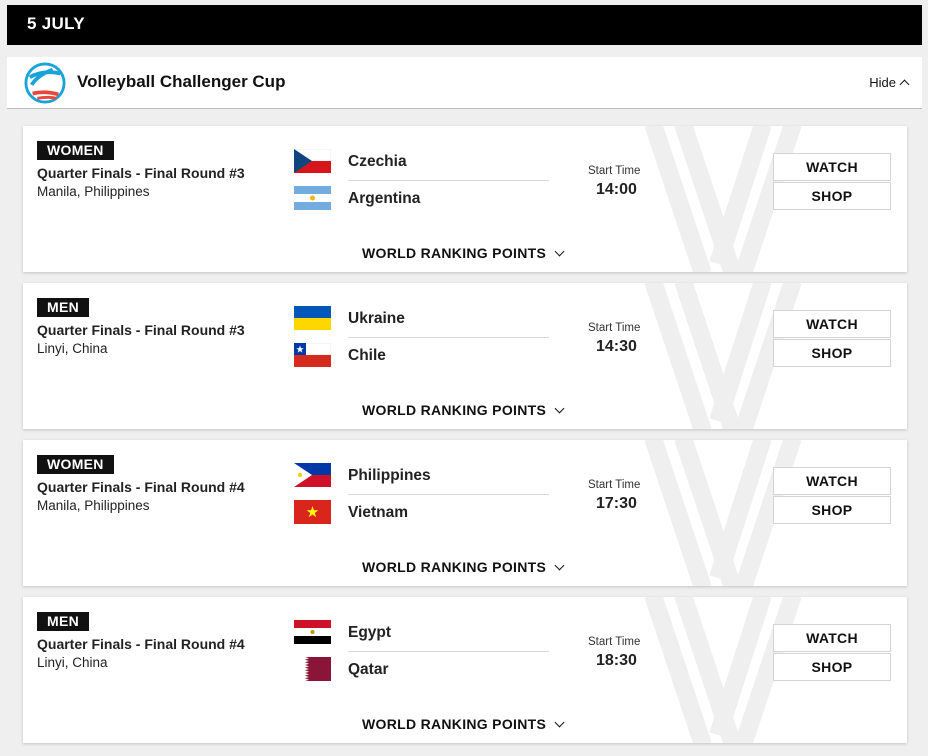 The image size is (928, 756). I want to click on team-2-name: Chile, so click(367, 355).